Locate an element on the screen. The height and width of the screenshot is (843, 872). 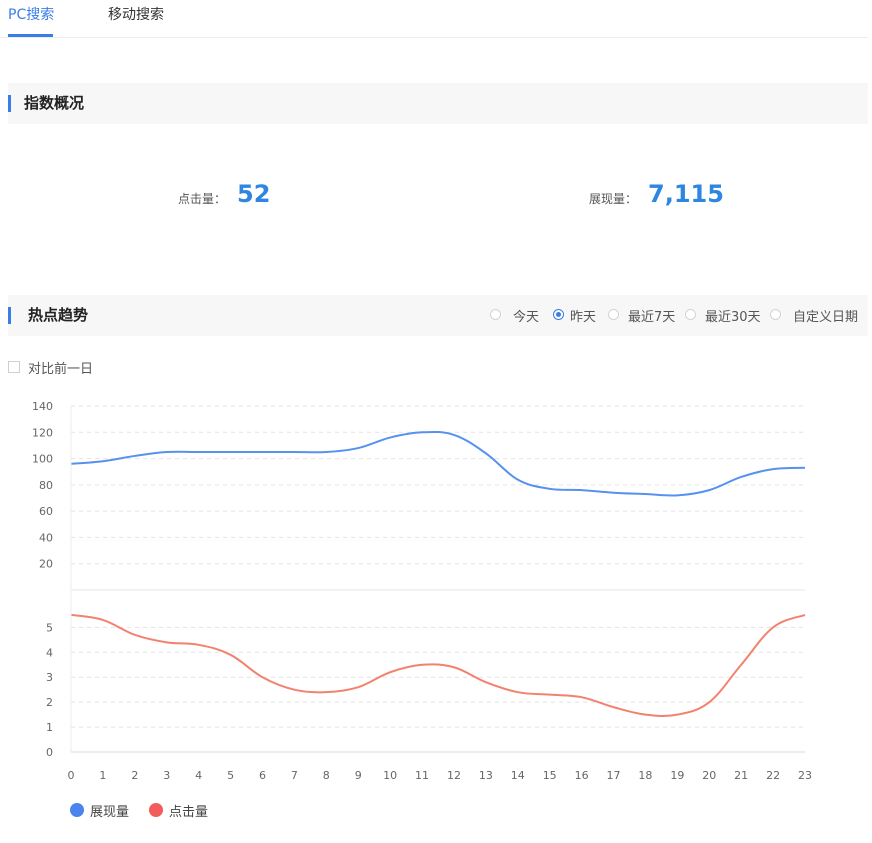
legend-label-impressions: 展现量 is located at coordinates (110, 812).